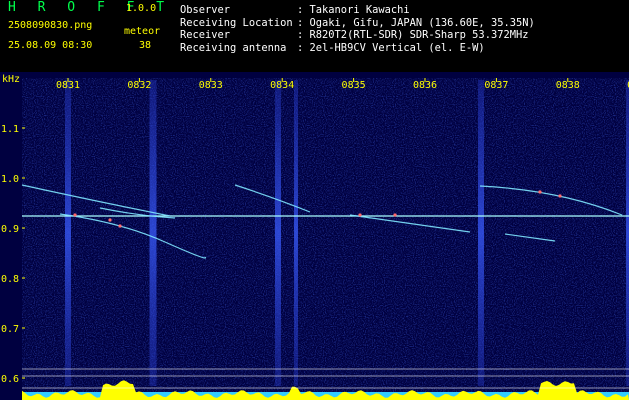  What do you see at coordinates (50, 25) in the screenshot?
I see `file-name: 2508090830.png` at bounding box center [50, 25].